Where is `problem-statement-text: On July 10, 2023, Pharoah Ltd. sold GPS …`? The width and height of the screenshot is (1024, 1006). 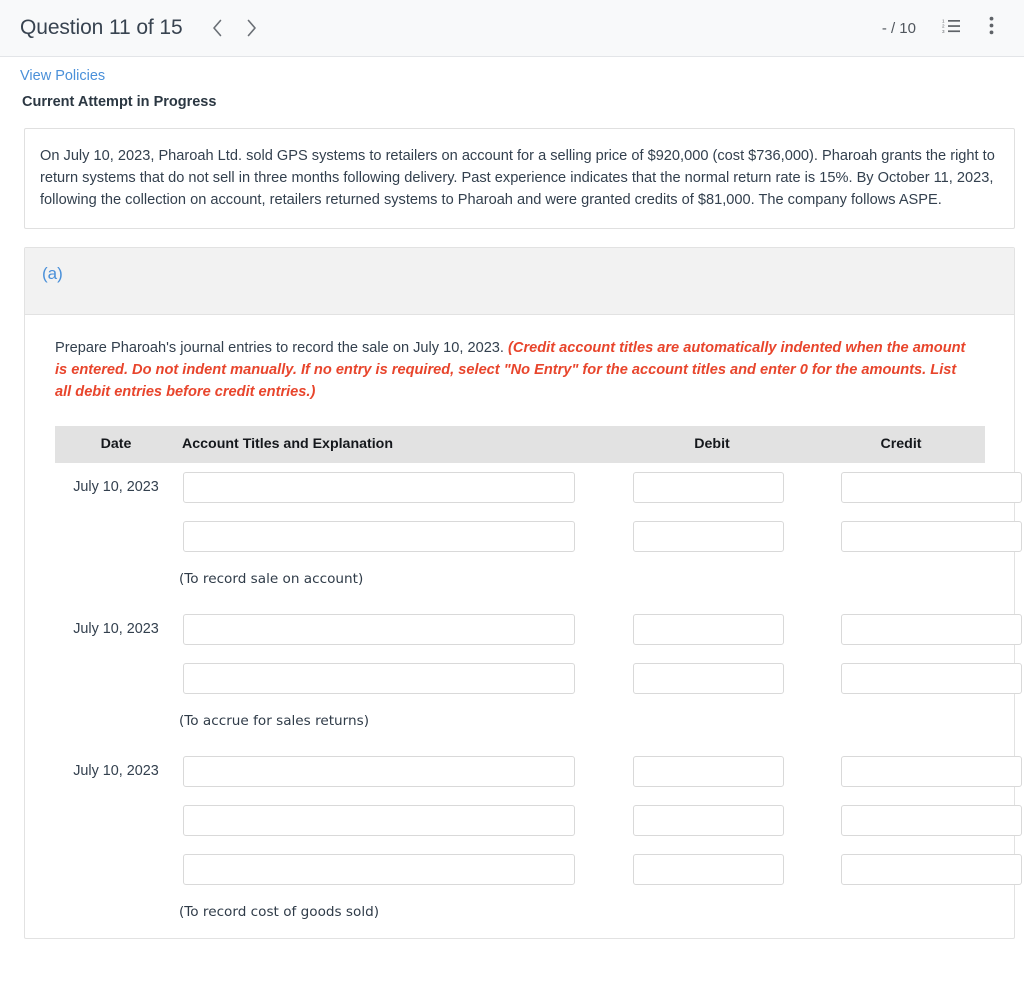 problem-statement-text: On July 10, 2023, Pharoah Ltd. sold GPS … is located at coordinates (517, 178).